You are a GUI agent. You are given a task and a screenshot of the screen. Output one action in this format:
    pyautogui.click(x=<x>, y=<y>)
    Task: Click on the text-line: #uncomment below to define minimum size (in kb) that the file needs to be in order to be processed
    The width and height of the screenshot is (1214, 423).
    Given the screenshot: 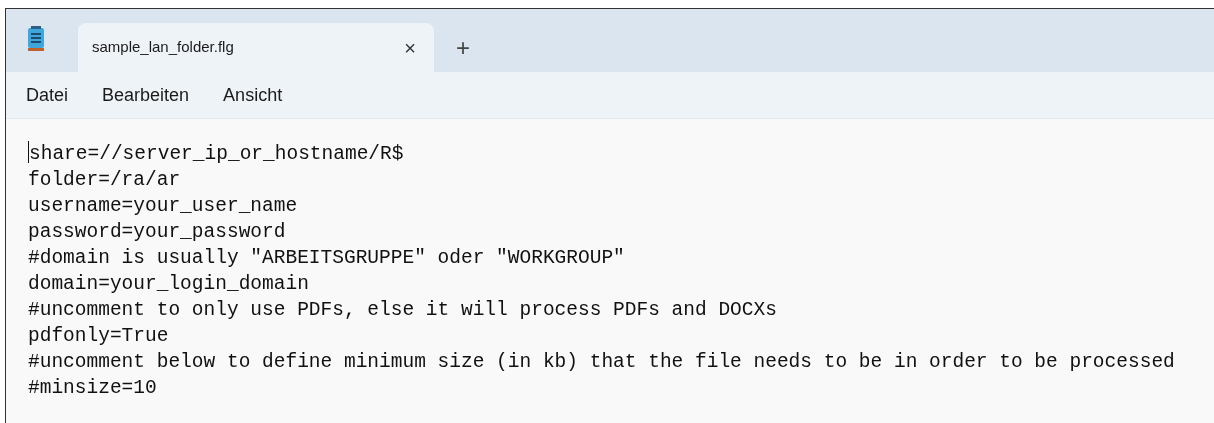 What is the action you would take?
    pyautogui.click(x=601, y=362)
    